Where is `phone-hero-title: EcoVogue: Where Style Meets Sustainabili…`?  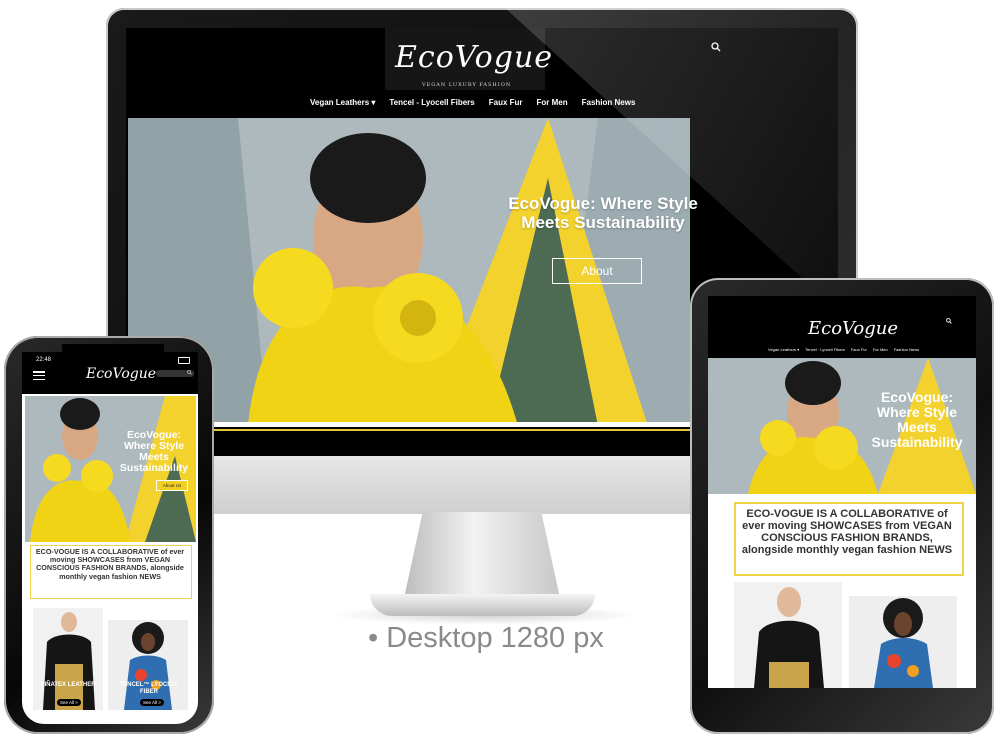
phone-hero-title: EcoVogue: Where Style Meets Sustainabili… is located at coordinates (154, 451).